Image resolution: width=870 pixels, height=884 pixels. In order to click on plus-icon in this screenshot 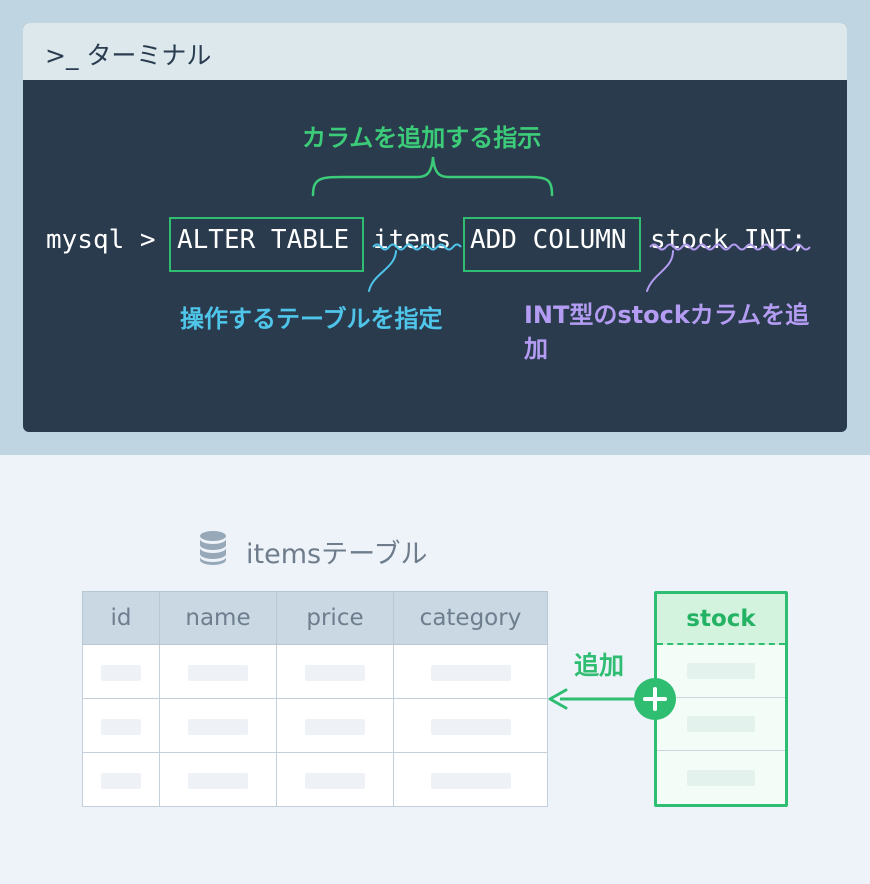, I will do `click(655, 699)`.